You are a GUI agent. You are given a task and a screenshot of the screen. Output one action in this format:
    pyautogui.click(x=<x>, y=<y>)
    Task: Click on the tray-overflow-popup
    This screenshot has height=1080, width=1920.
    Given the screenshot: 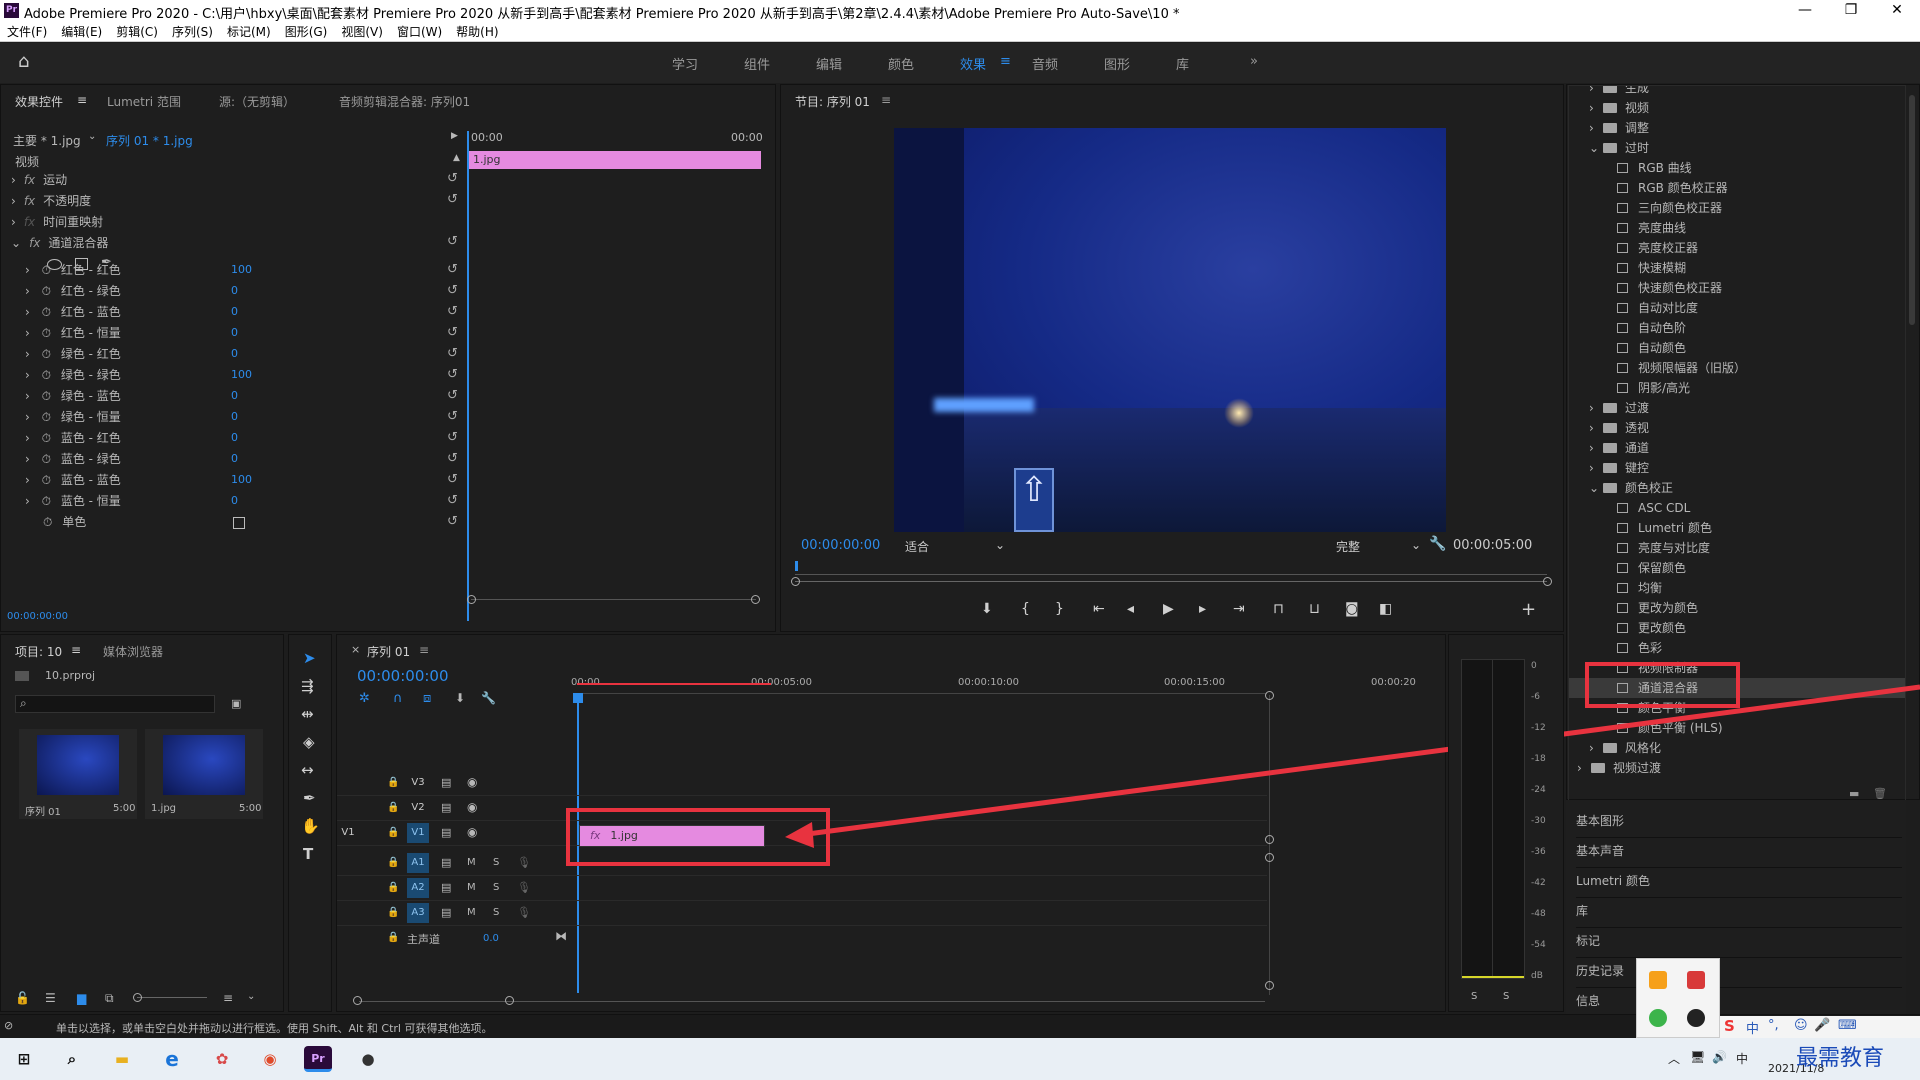 What is the action you would take?
    pyautogui.click(x=1678, y=998)
    